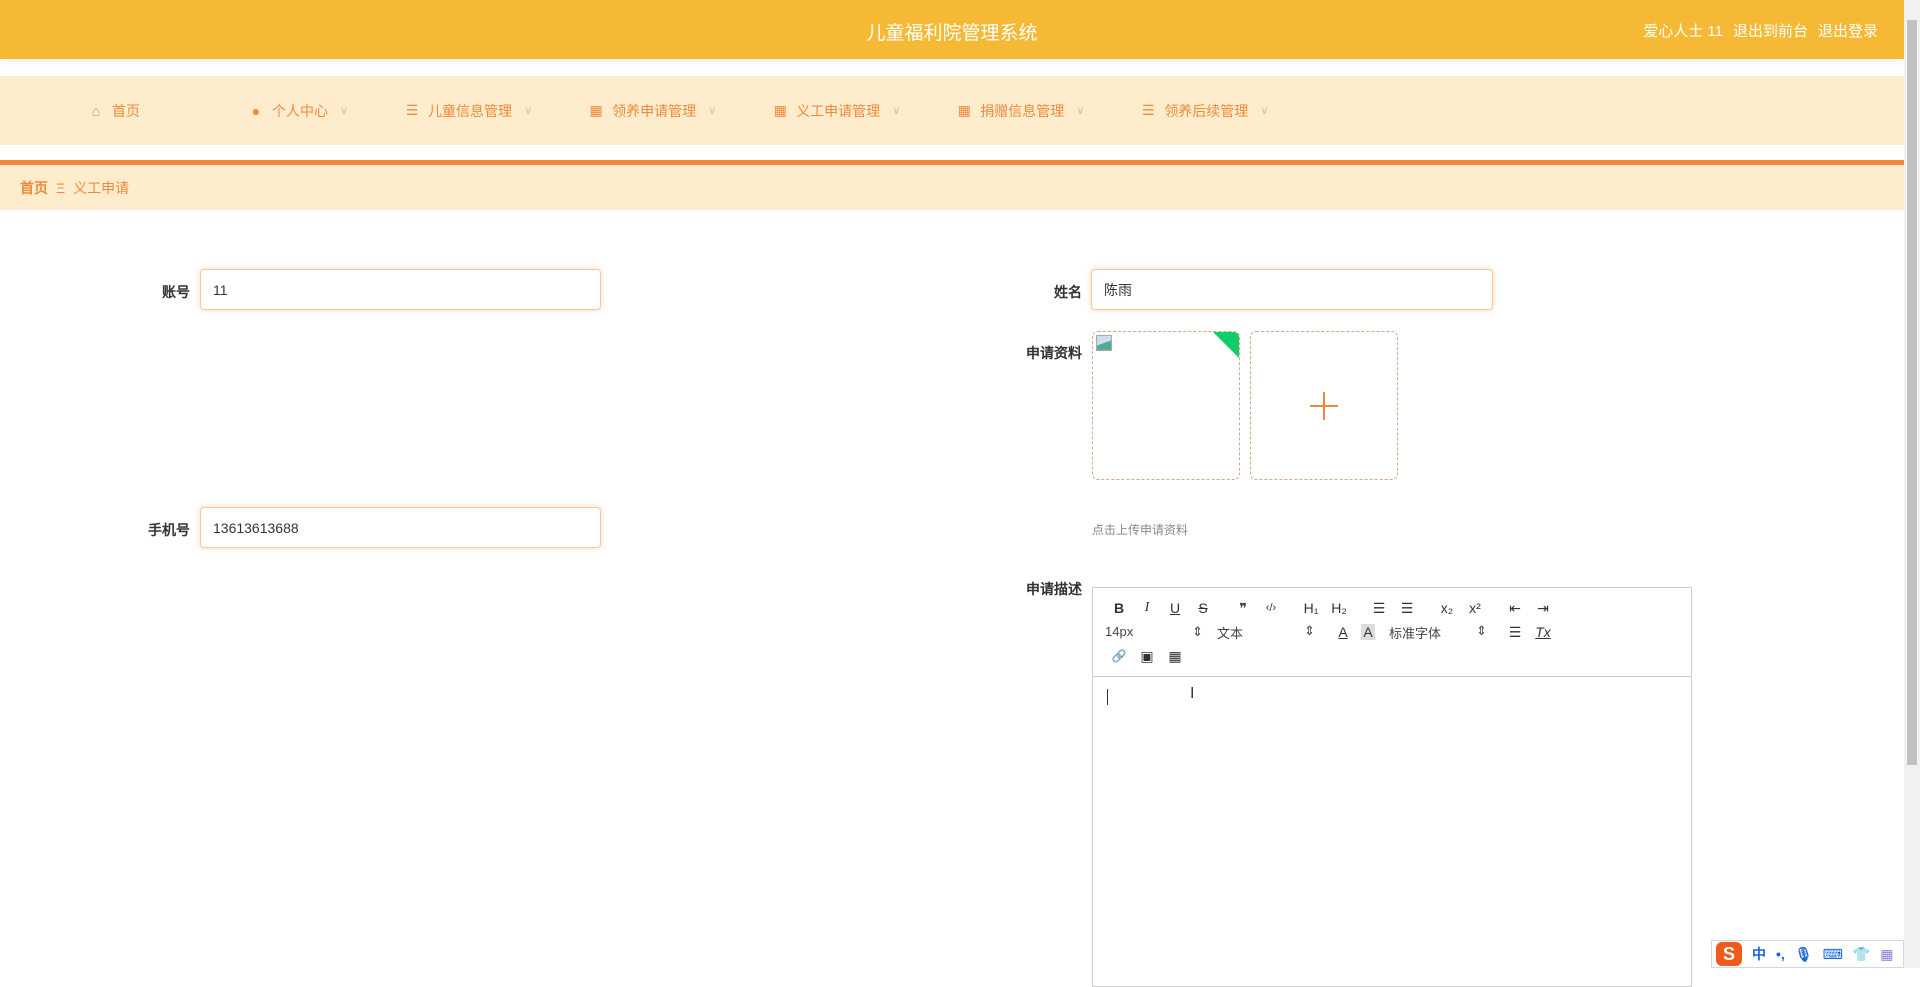 This screenshot has width=1920, height=987. What do you see at coordinates (1759, 954) in the screenshot?
I see `ime-lang: 中` at bounding box center [1759, 954].